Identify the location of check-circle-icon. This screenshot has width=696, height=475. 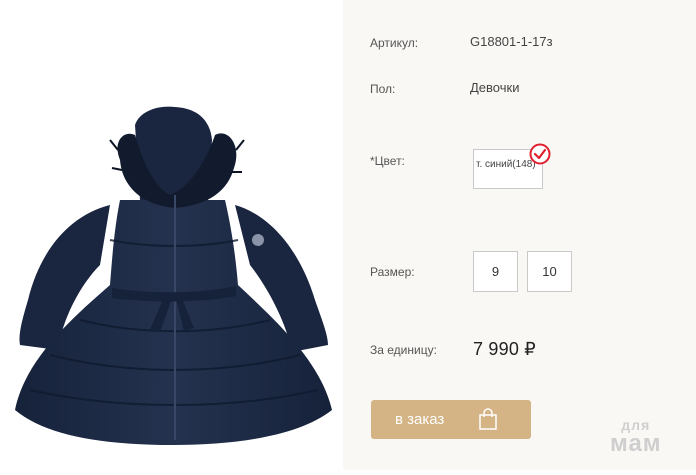
(540, 154).